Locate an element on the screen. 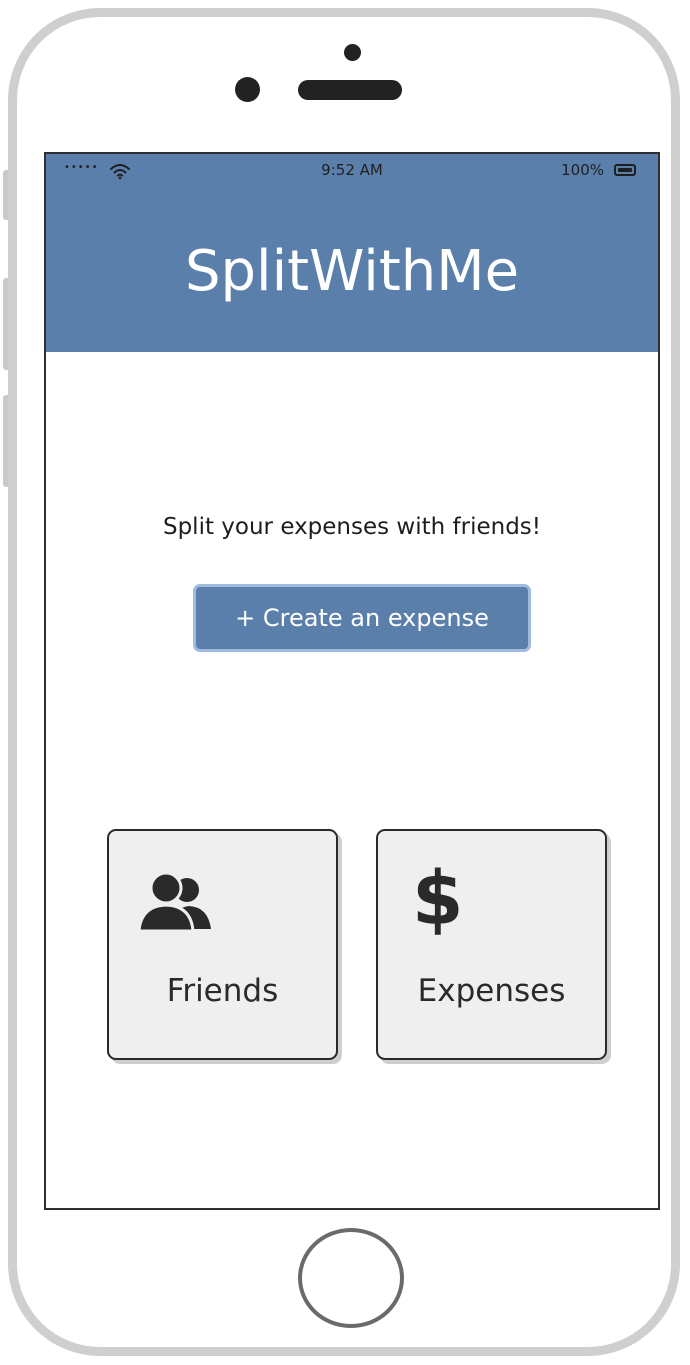 Image resolution: width=690 pixels, height=1365 pixels. expenses-tile: $ Expenses is located at coordinates (491, 944).